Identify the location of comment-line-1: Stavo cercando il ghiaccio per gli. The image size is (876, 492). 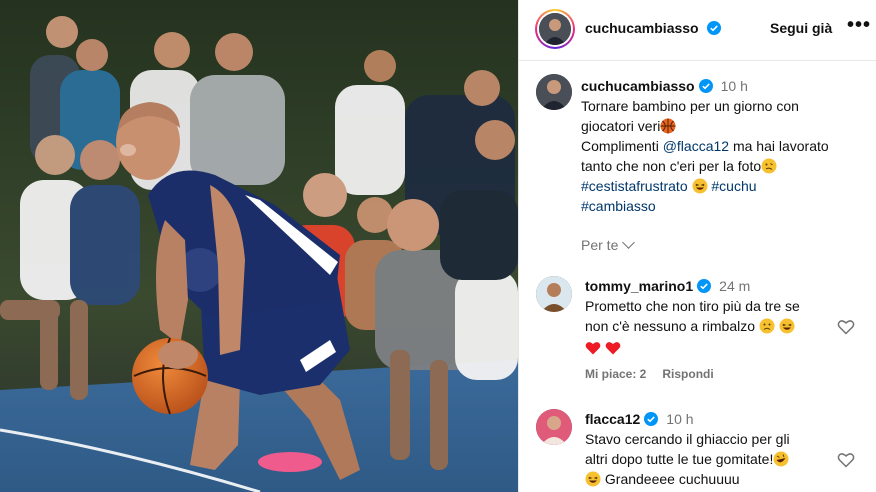
(687, 439).